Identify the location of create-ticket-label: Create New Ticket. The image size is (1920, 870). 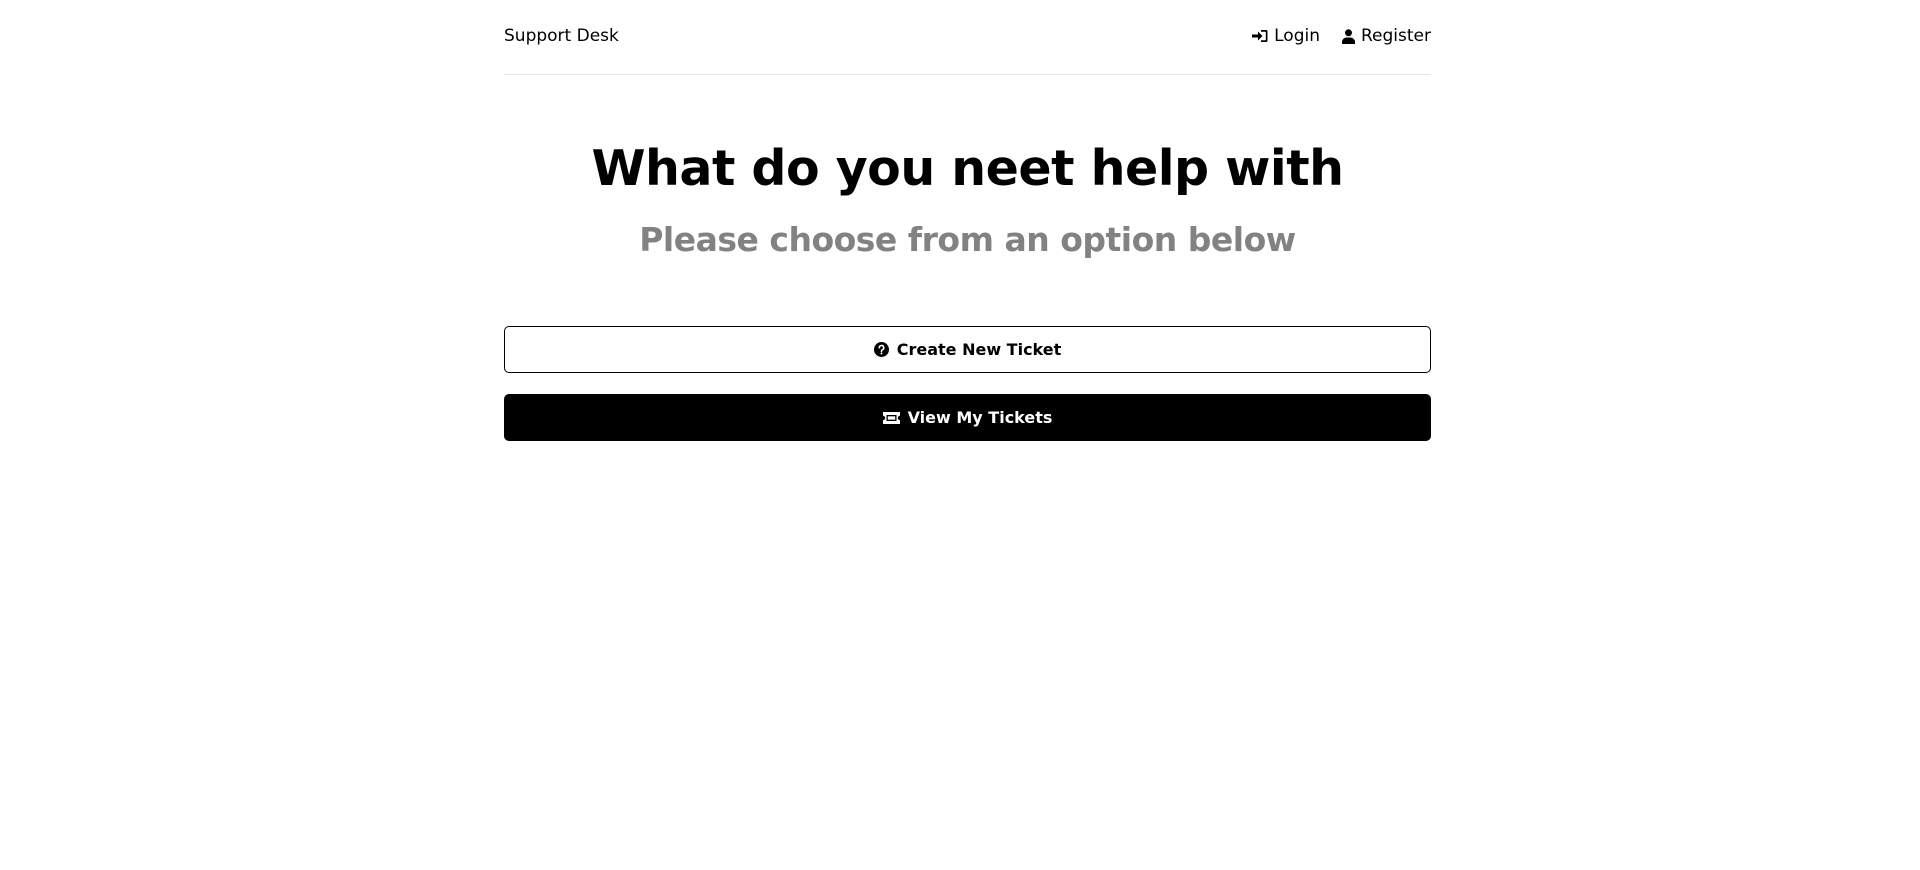
(979, 349).